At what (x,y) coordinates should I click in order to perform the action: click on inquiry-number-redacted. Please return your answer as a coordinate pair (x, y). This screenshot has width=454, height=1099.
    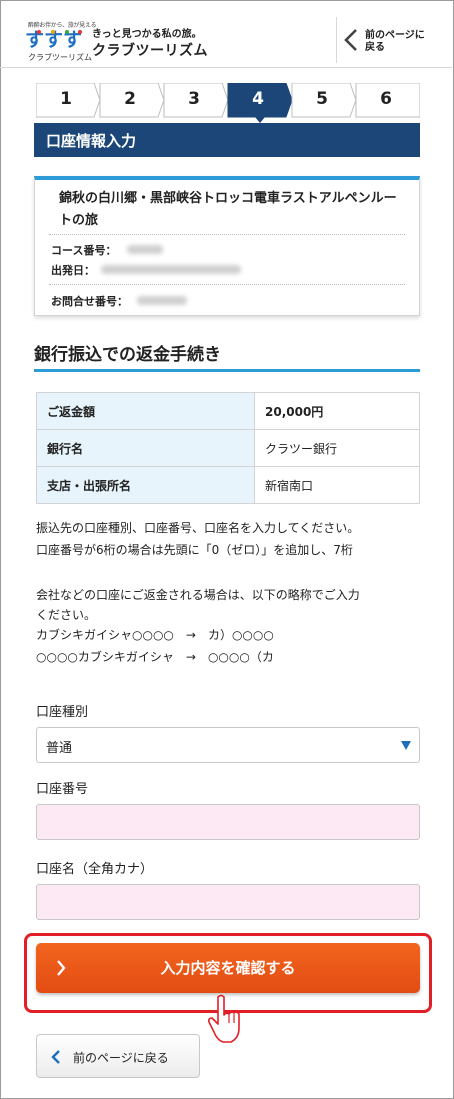
    Looking at the image, I should click on (162, 300).